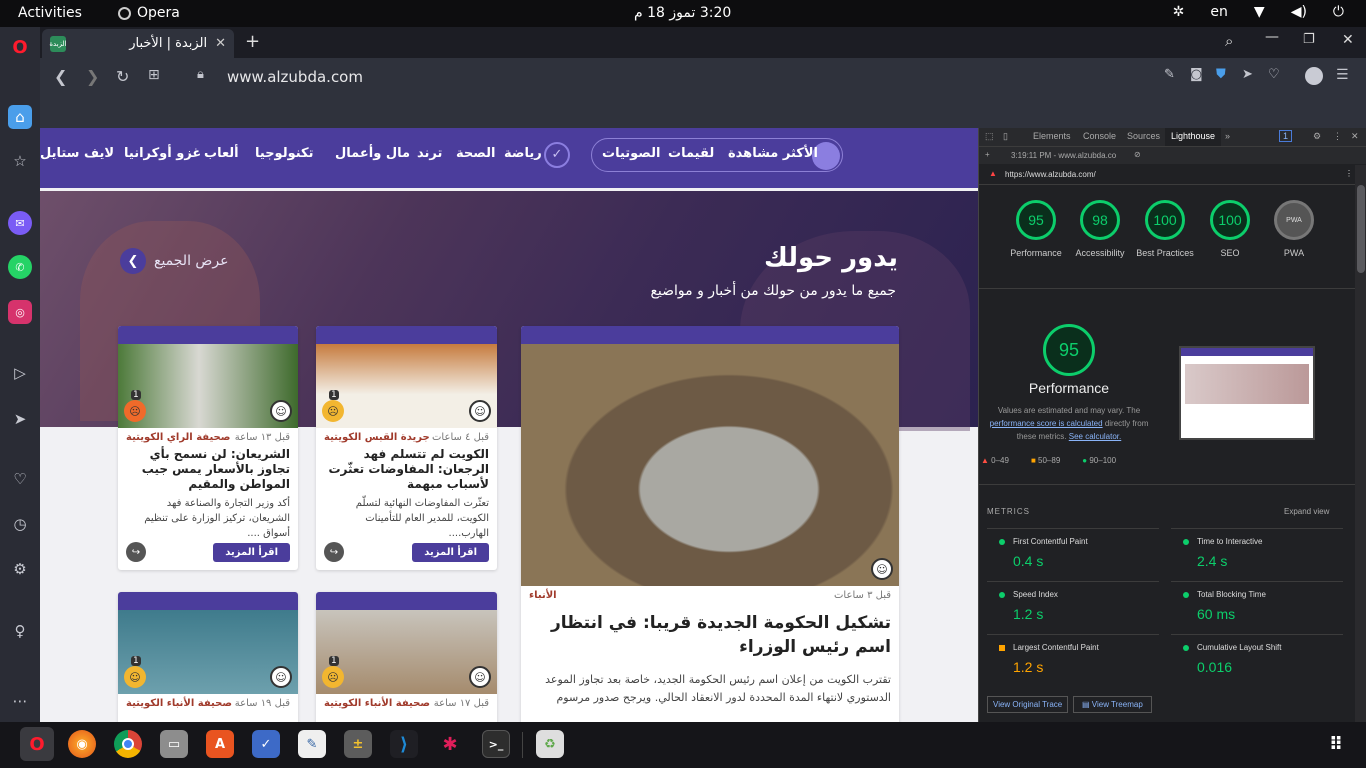  What do you see at coordinates (1143, 136) in the screenshot?
I see `tab-sources: Sources` at bounding box center [1143, 136].